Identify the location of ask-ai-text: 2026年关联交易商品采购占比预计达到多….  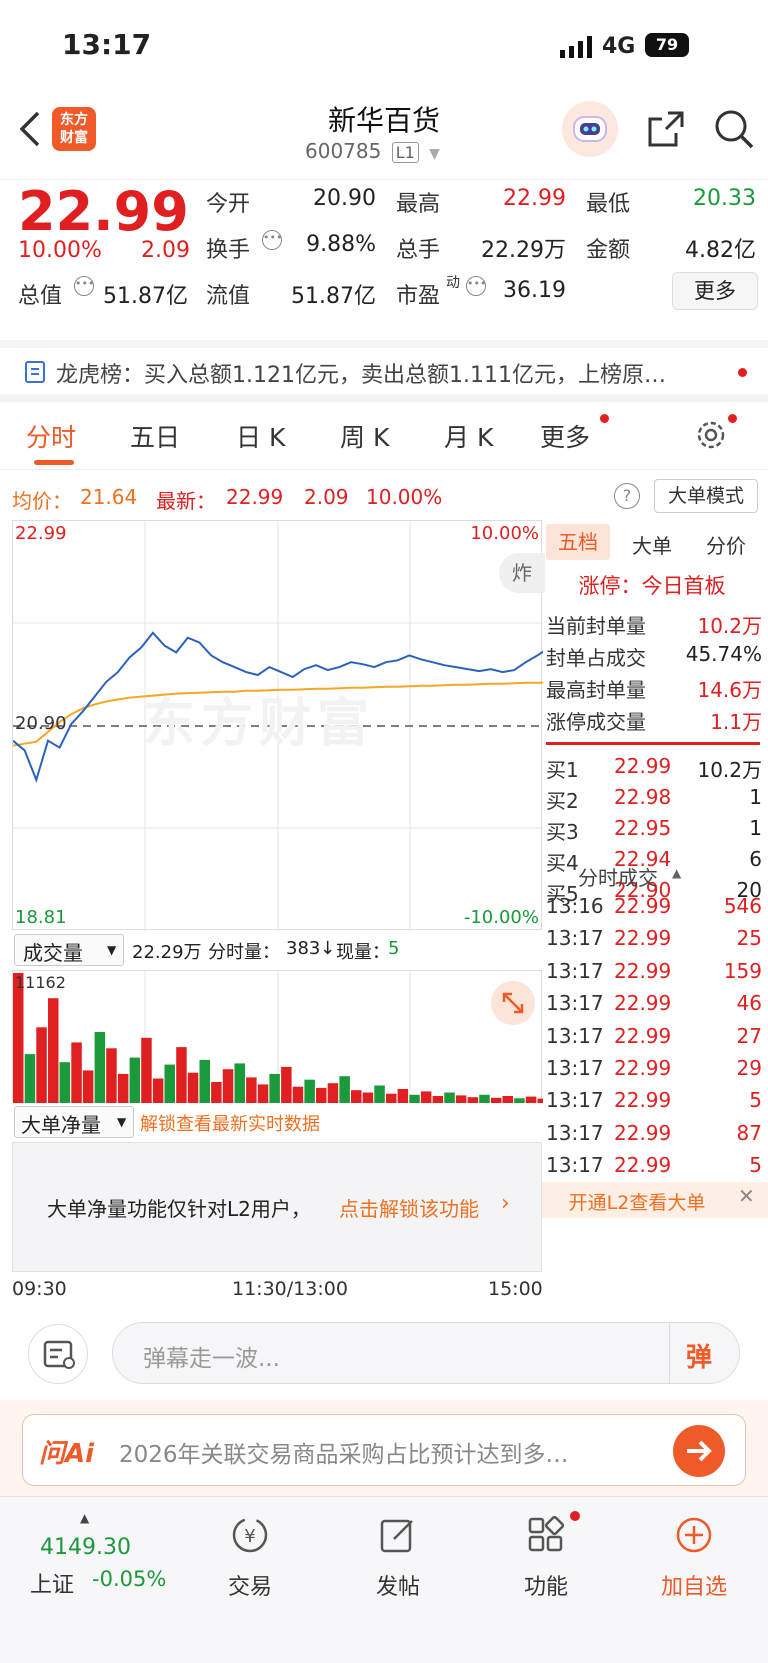
(344, 1455).